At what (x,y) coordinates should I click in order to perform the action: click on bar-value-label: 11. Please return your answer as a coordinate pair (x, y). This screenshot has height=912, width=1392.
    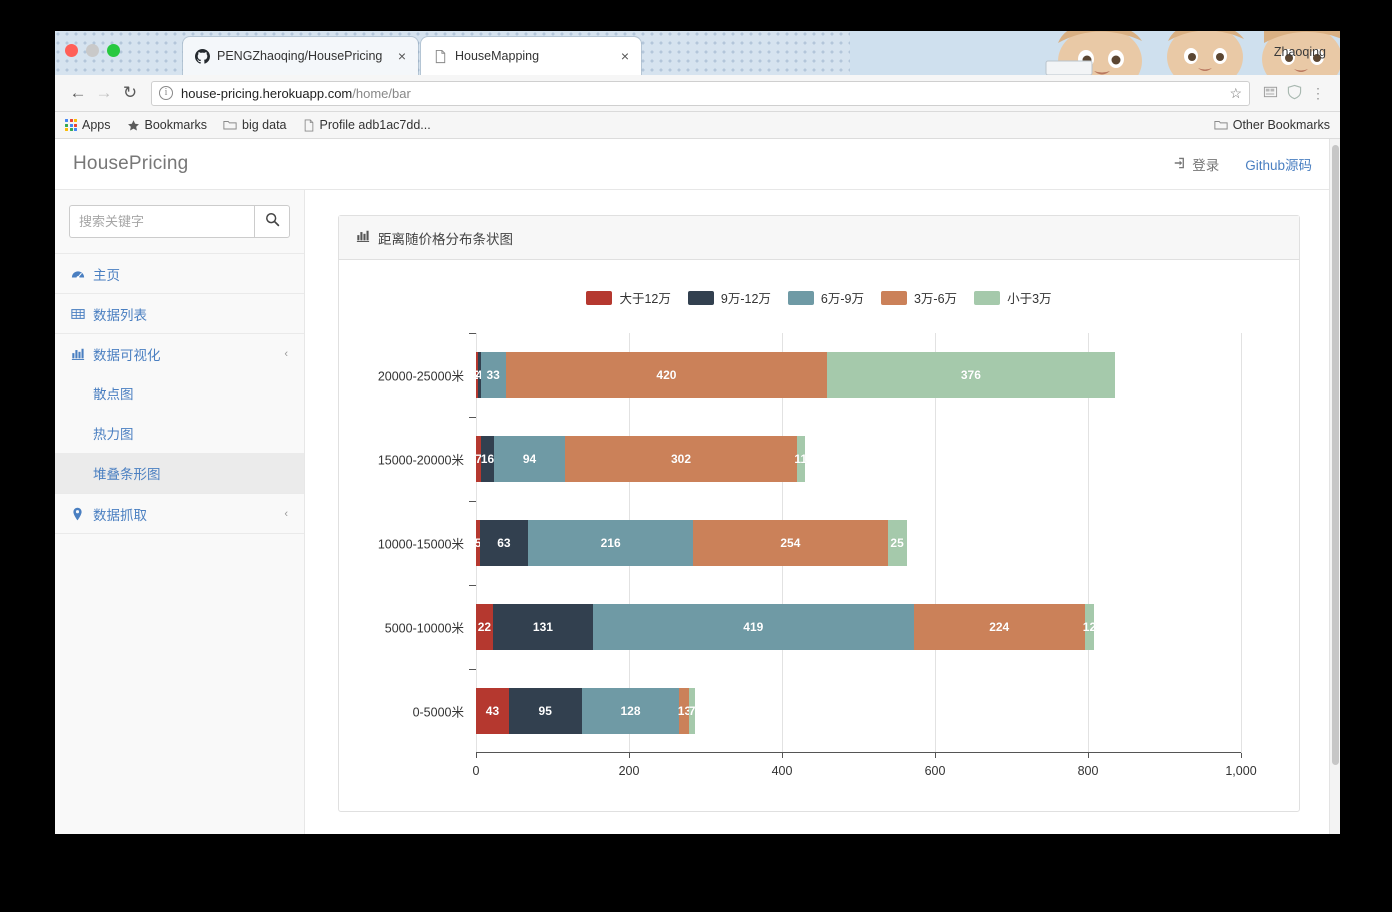
    Looking at the image, I should click on (801, 458).